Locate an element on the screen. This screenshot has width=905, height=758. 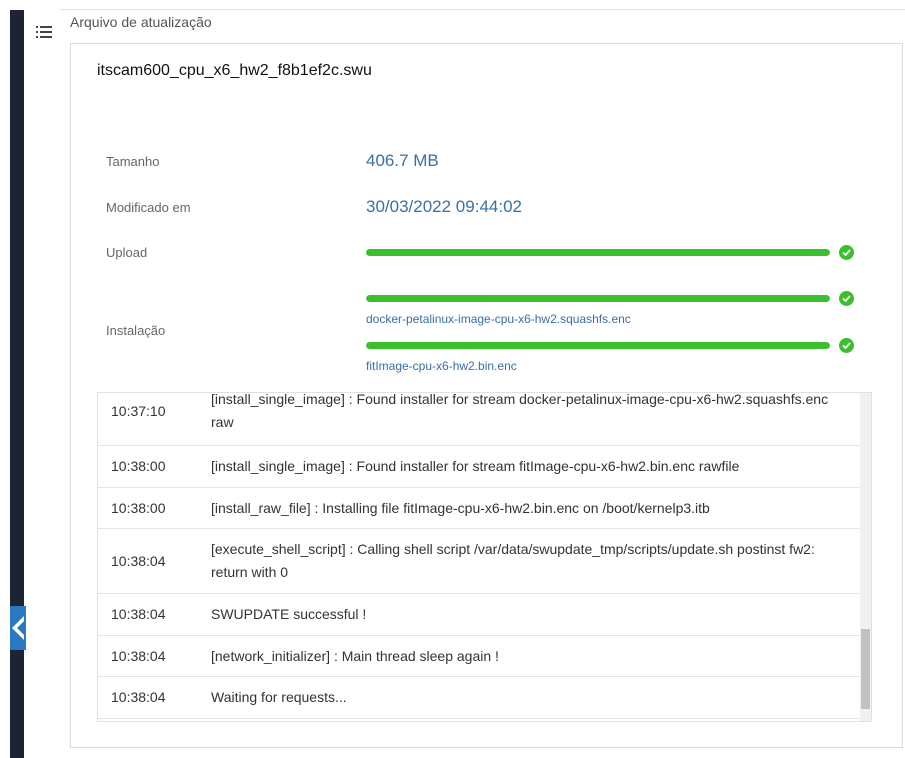
install-file-label-2: fitImage-cpu-x6-hw2.bin.enc is located at coordinates (441, 366).